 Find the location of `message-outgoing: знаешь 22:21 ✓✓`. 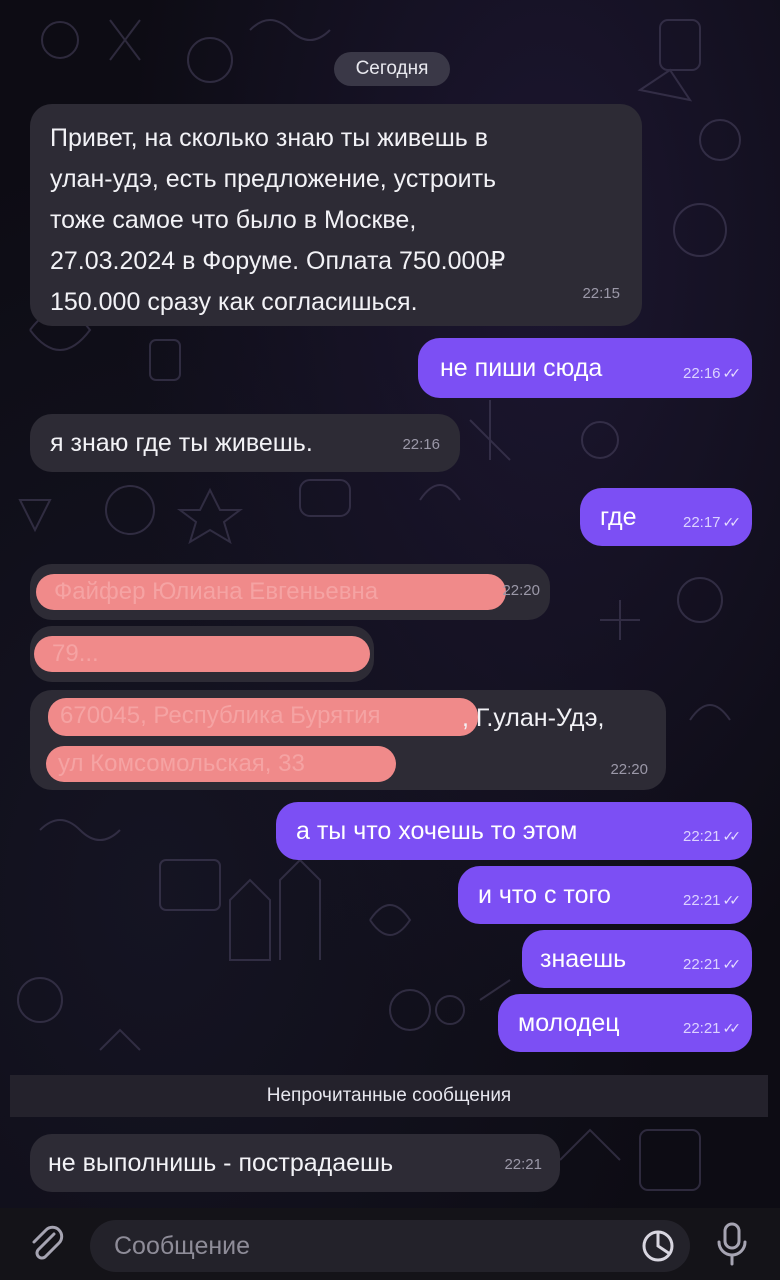

message-outgoing: знаешь 22:21 ✓✓ is located at coordinates (637, 959).